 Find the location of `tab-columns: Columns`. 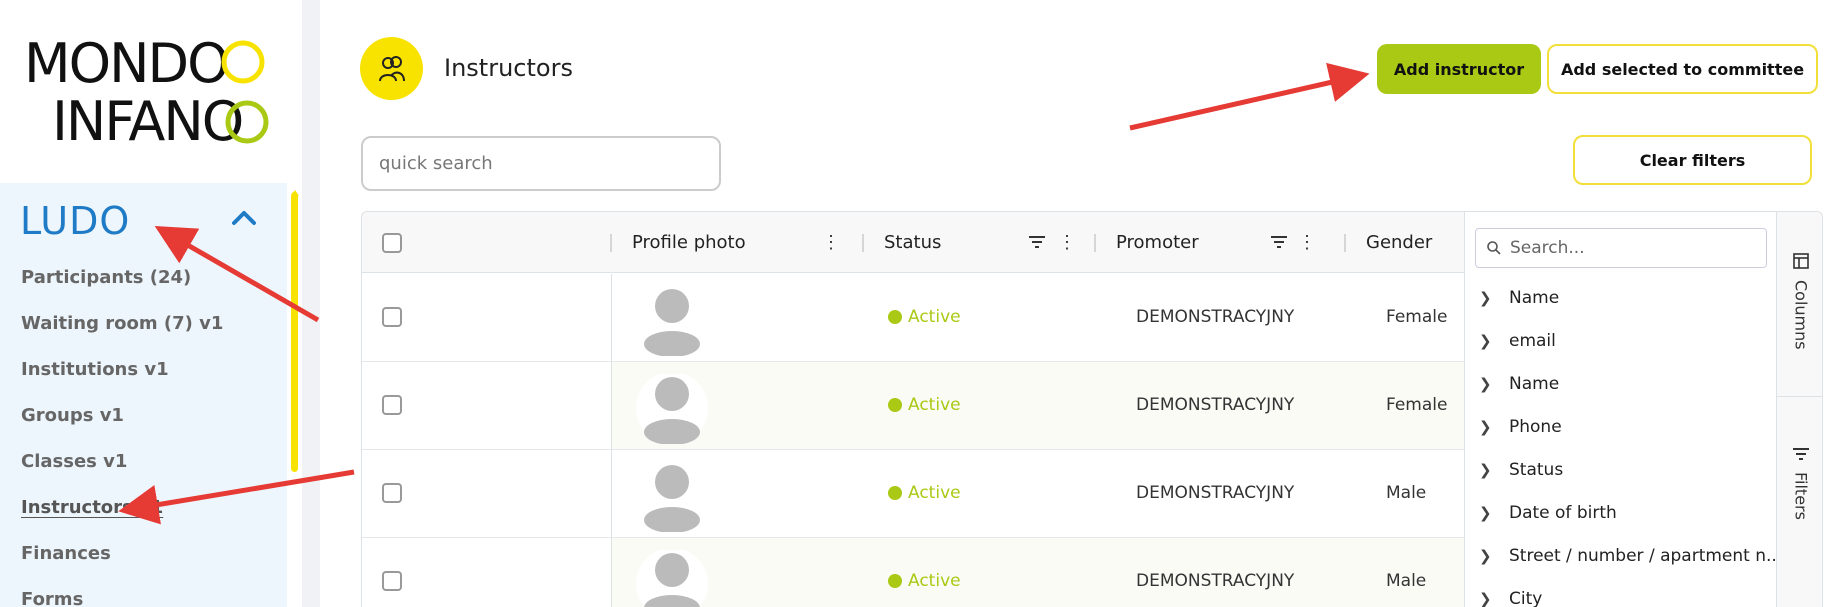

tab-columns: Columns is located at coordinates (1799, 301).